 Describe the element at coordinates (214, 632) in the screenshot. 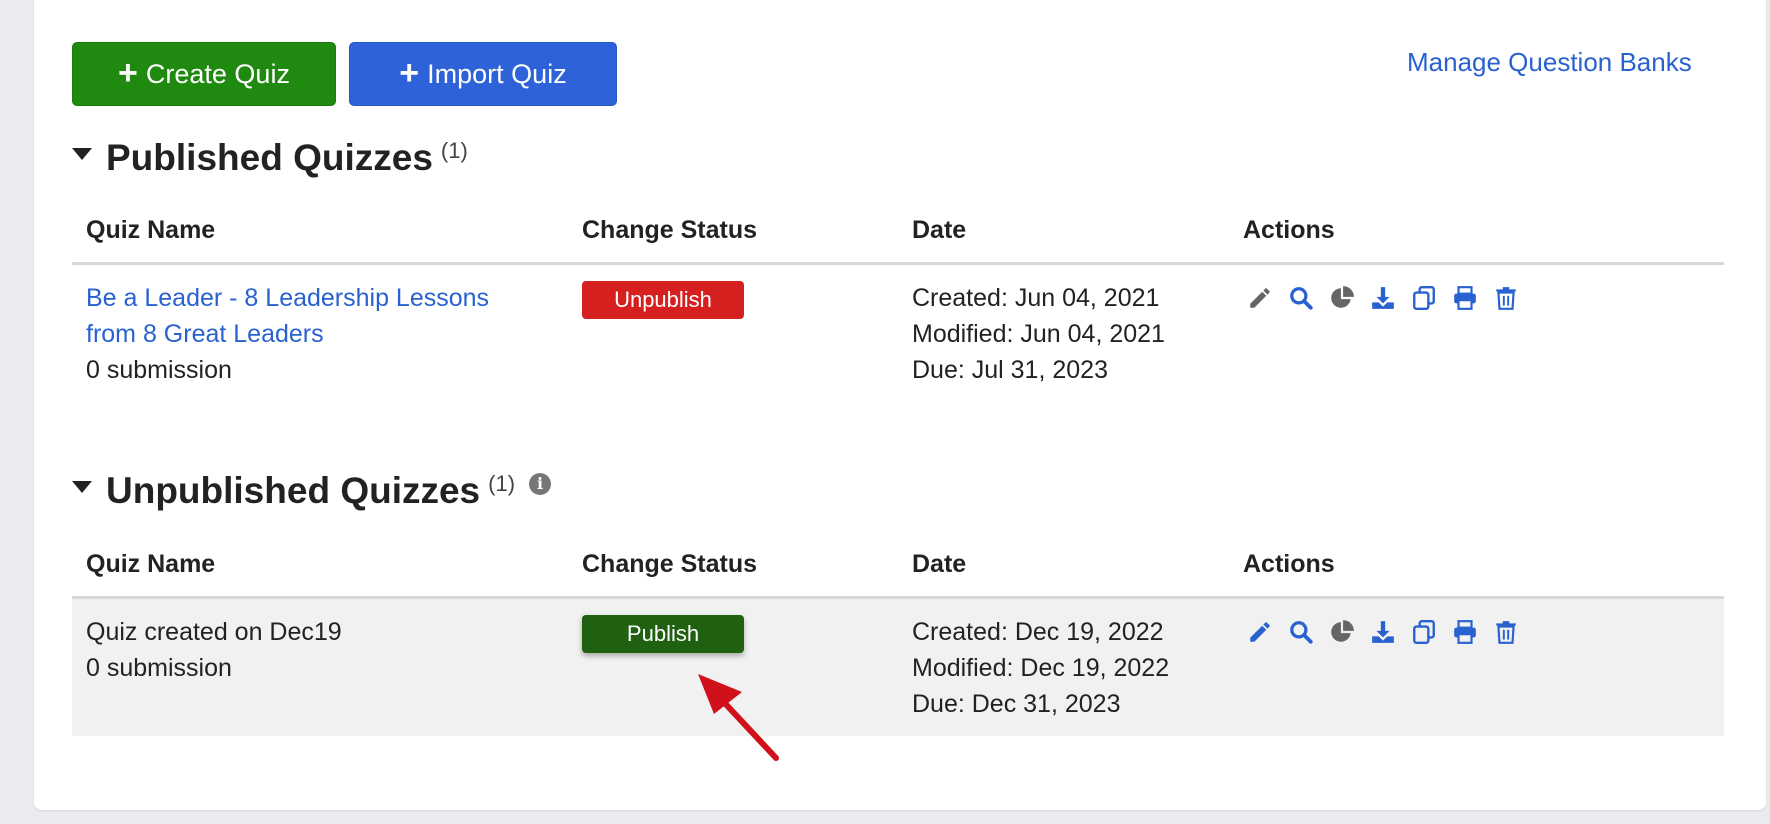

I see `quiz-title: Quiz created on Dec19` at that location.